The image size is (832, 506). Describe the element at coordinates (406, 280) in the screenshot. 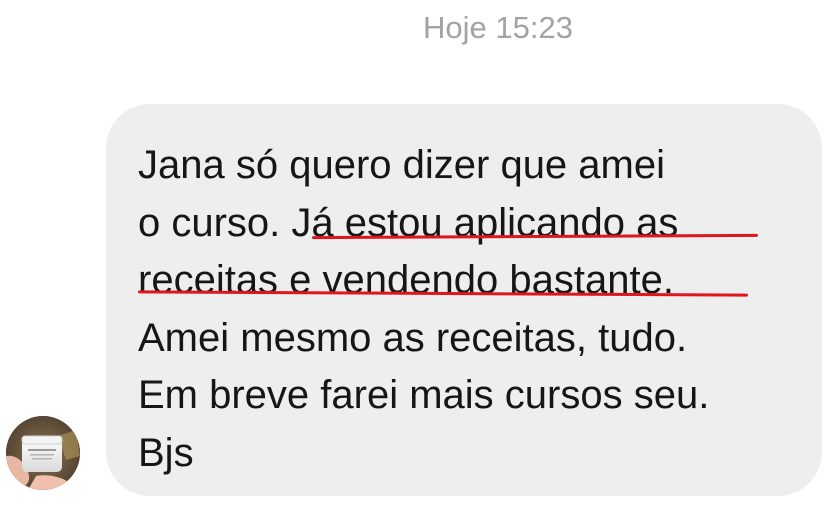

I see `message-line-3: receitas e vendendo bastante.` at that location.